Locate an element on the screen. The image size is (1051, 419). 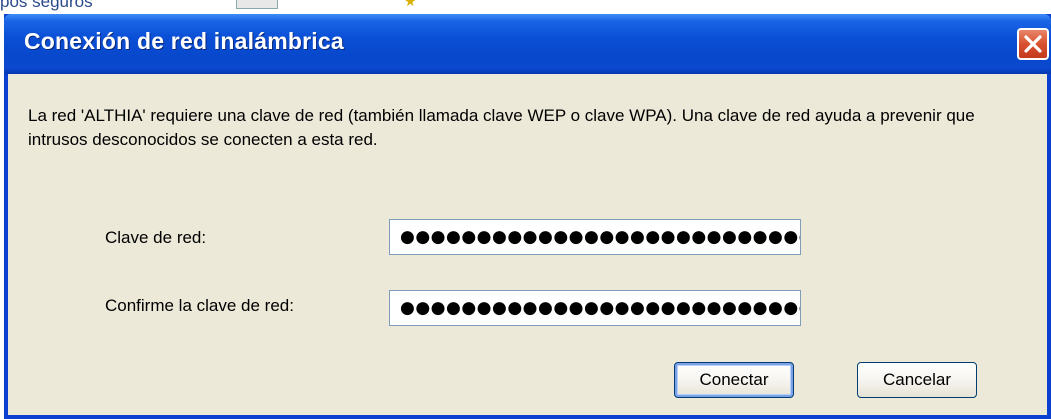
cancel-button: Cancelar is located at coordinates (917, 380).